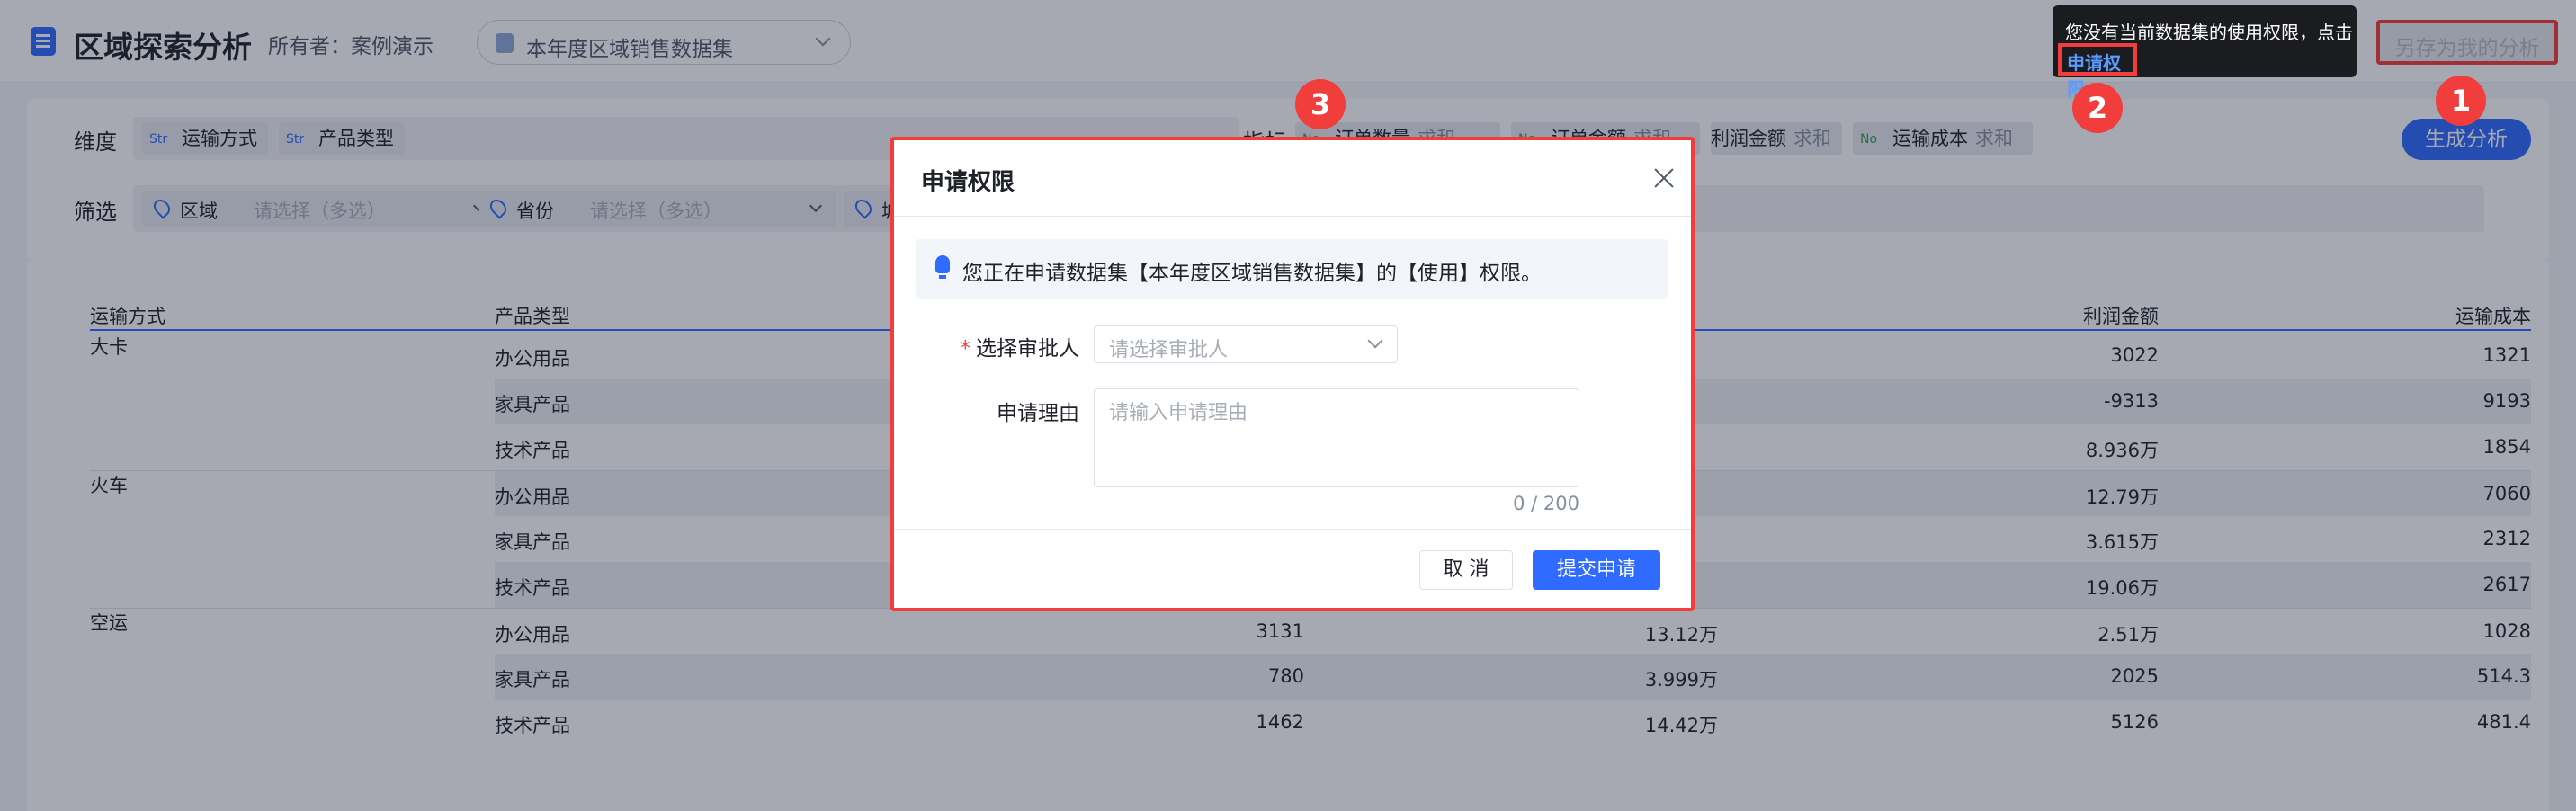 The image size is (2576, 811). I want to click on approver-field-label: * 选择审批人, so click(1005, 346).